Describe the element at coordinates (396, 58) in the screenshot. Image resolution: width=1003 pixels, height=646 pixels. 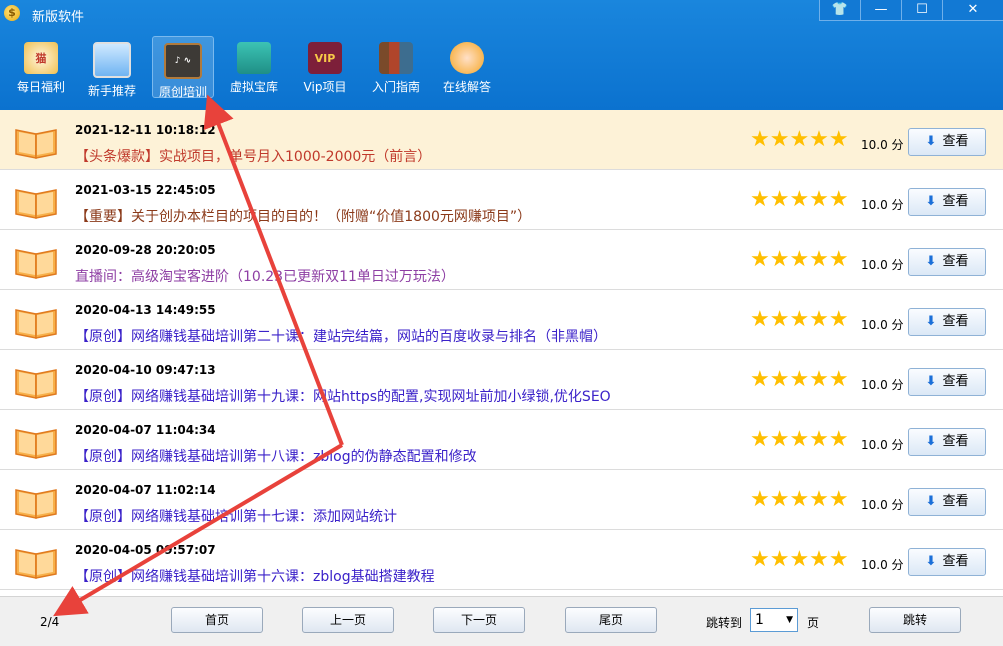
I see `books-icon` at that location.